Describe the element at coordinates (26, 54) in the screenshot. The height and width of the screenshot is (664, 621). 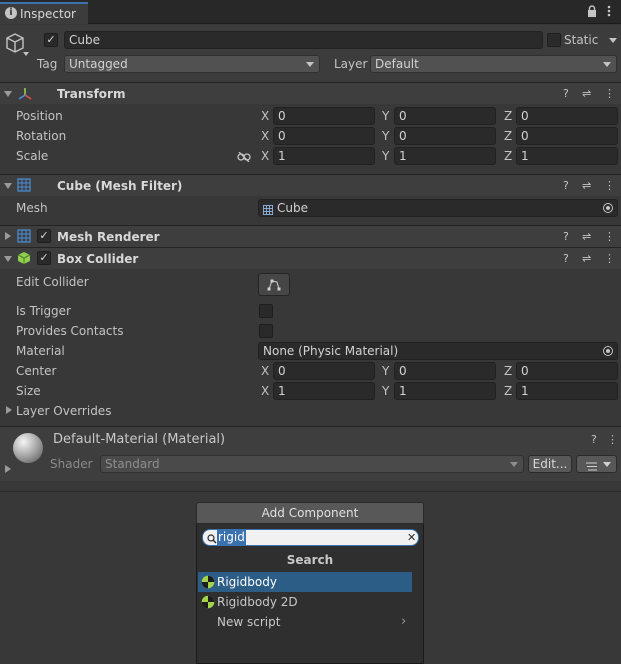
I see `icon-dropdown-icon` at that location.